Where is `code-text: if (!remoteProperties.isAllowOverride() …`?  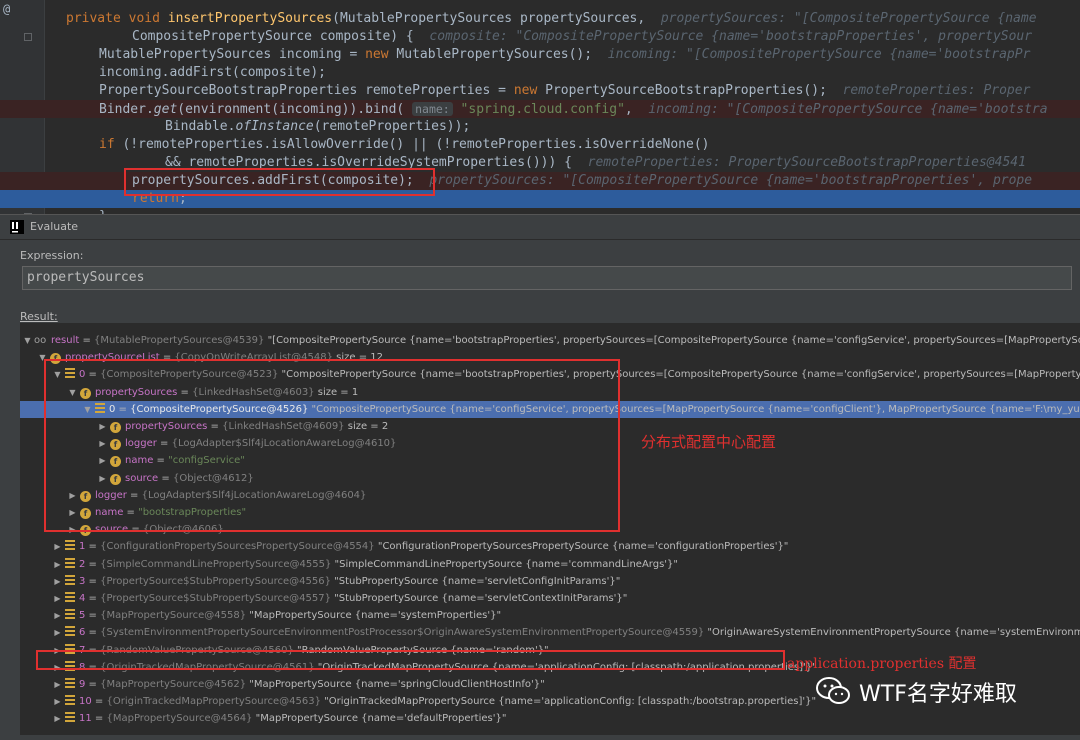
code-text: if (!remoteProperties.isAllowOverride() … is located at coordinates (404, 145).